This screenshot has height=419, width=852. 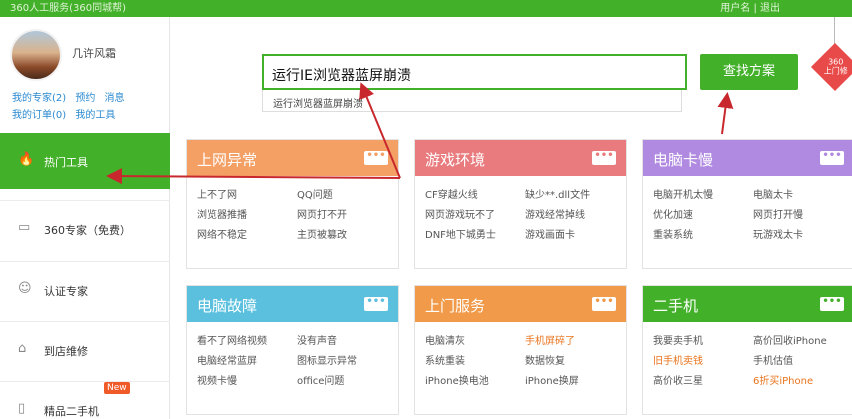 I want to click on store-icon: ⌂, so click(x=22, y=348).